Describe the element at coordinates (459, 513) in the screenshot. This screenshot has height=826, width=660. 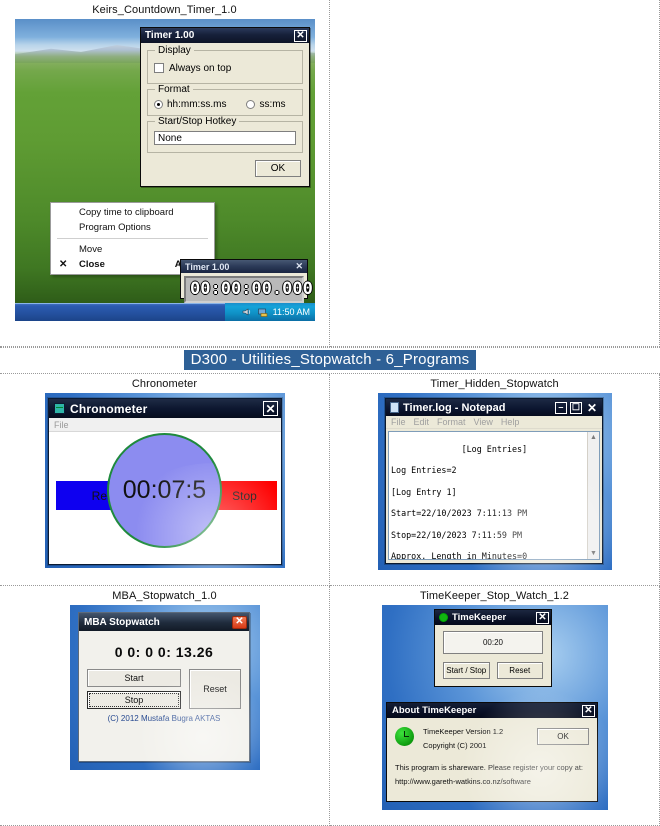
I see `log-line-3: Start=22/10/2023 7:11:13 PM` at that location.